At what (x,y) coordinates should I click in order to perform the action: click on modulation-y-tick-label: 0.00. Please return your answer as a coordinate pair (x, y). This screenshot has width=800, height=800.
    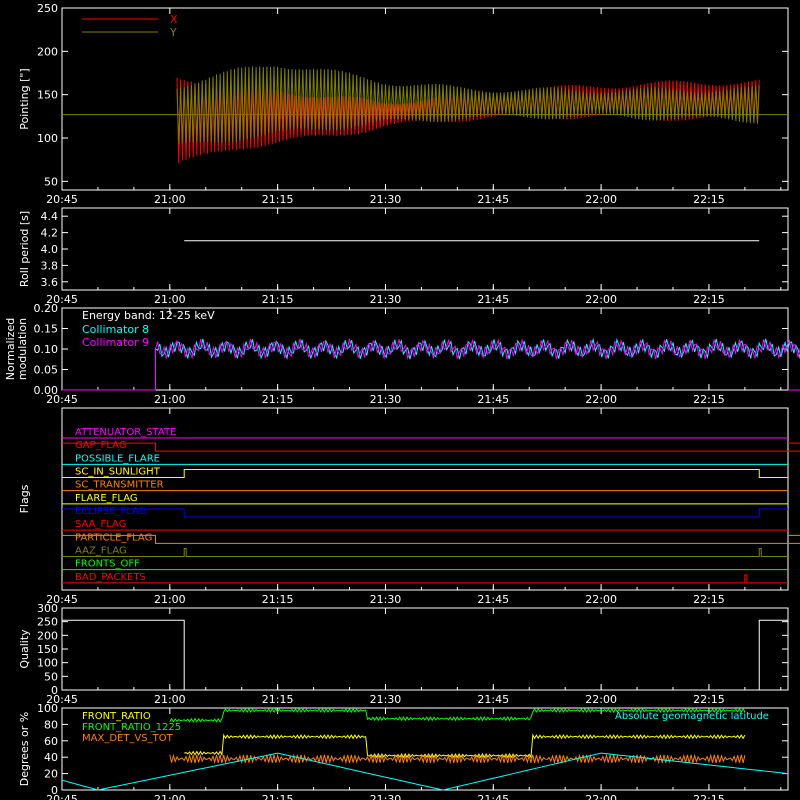
    Looking at the image, I should click on (46, 390).